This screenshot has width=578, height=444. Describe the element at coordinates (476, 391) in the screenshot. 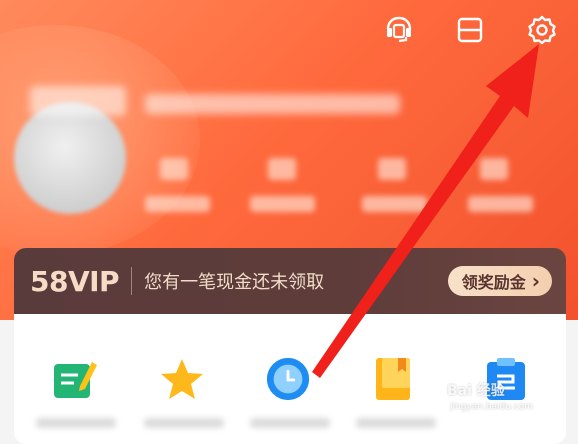

I see `watermark-logo: Bai 经验` at that location.